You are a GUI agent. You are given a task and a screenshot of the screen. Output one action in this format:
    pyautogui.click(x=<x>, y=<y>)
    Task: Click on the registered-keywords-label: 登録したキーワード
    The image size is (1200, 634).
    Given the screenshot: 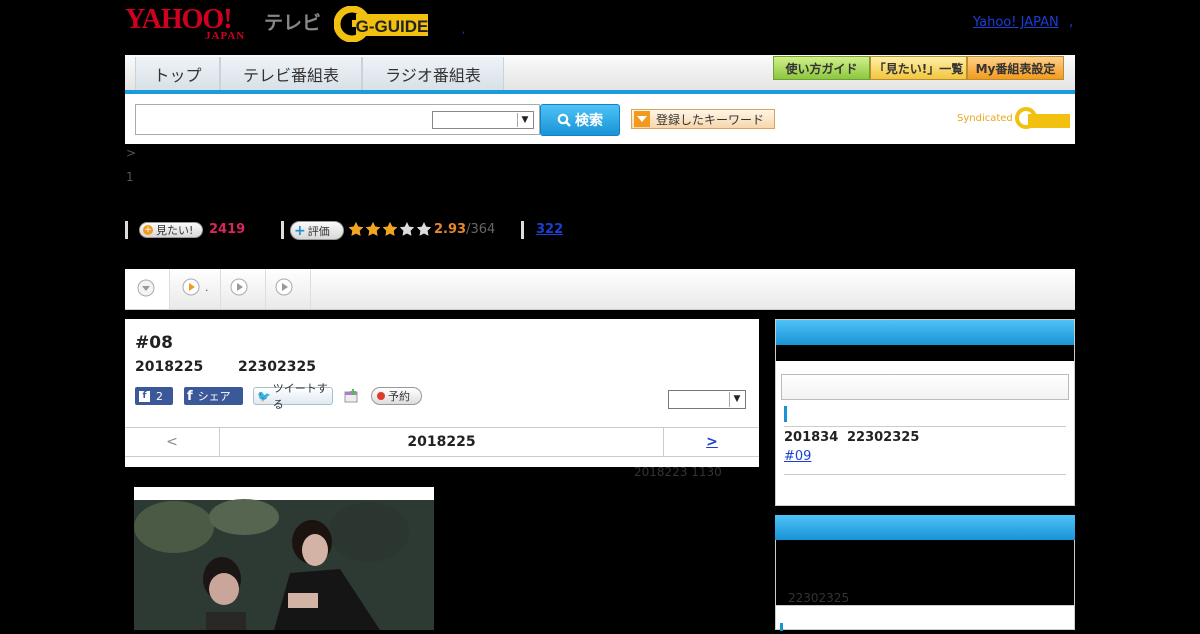 What is the action you would take?
    pyautogui.click(x=710, y=119)
    